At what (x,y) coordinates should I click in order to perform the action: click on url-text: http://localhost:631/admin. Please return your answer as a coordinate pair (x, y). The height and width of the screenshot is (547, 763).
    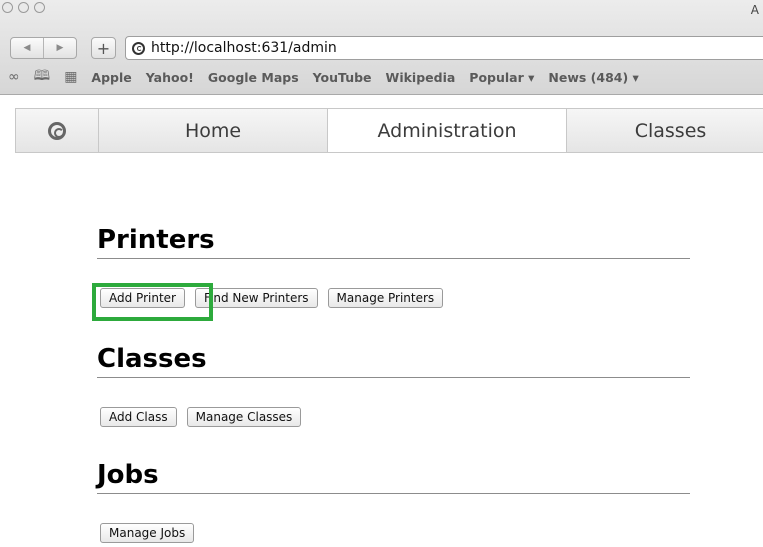
    Looking at the image, I should click on (244, 48).